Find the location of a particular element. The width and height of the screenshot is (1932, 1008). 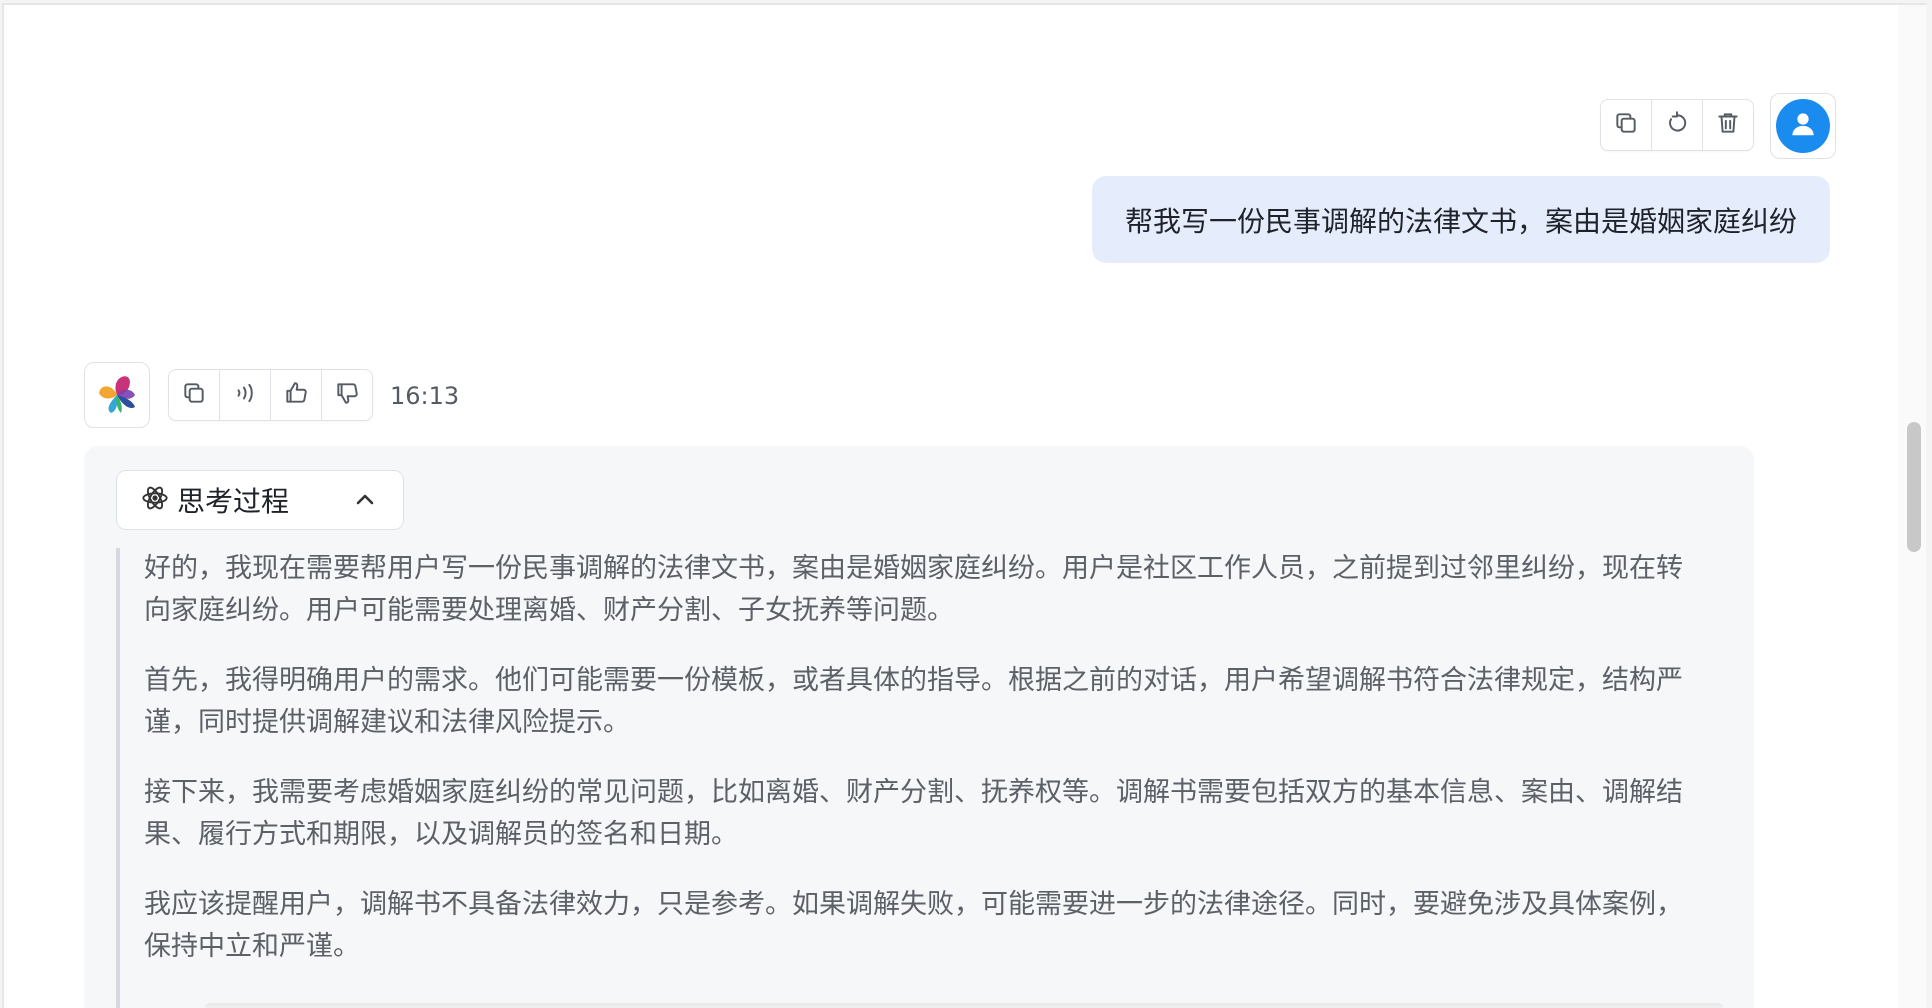

assistant-avatar is located at coordinates (117, 395).